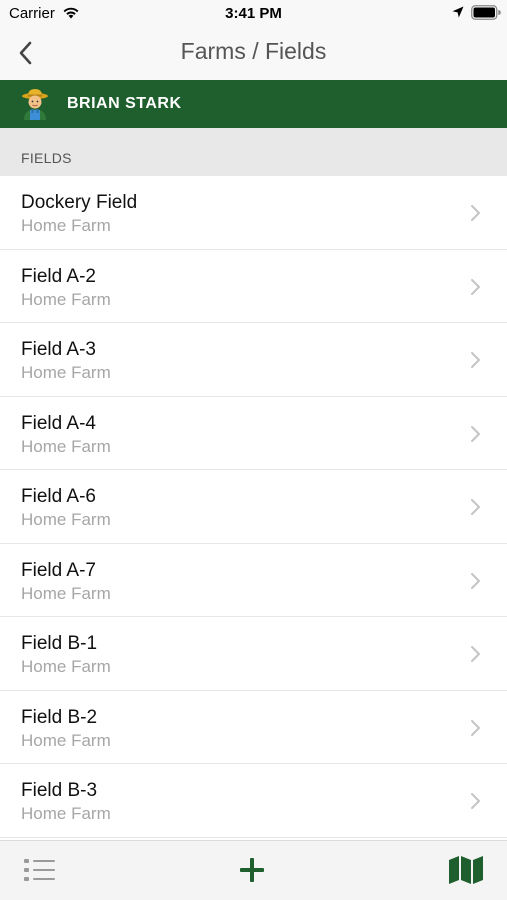 This screenshot has height=900, width=507. What do you see at coordinates (59, 643) in the screenshot?
I see `field-name: Field B-1` at bounding box center [59, 643].